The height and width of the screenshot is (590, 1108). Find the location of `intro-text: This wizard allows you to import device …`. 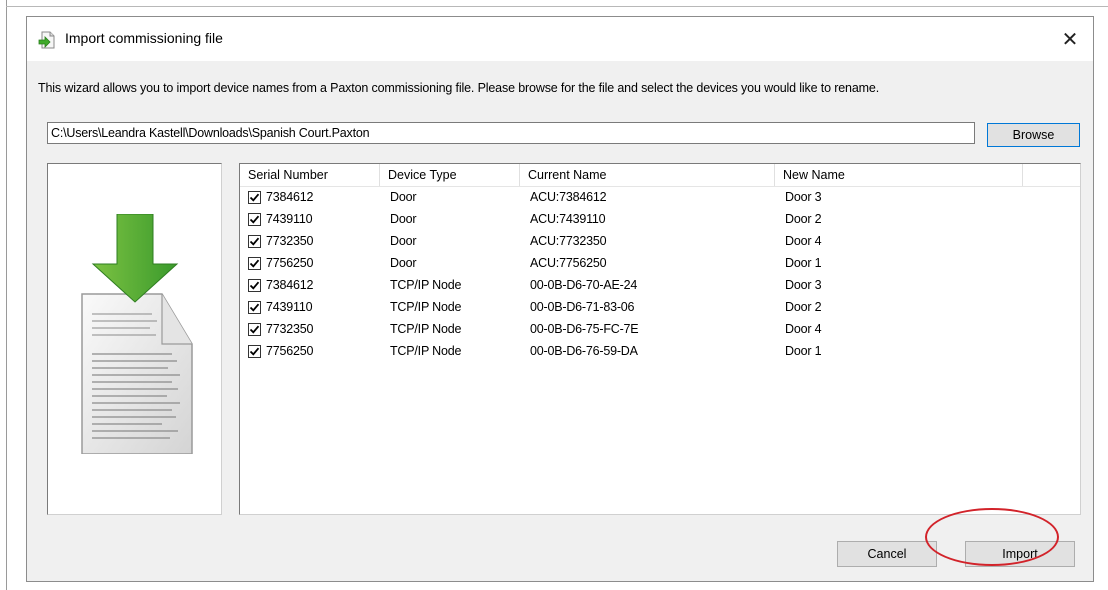

intro-text: This wizard allows you to import device … is located at coordinates (459, 88).